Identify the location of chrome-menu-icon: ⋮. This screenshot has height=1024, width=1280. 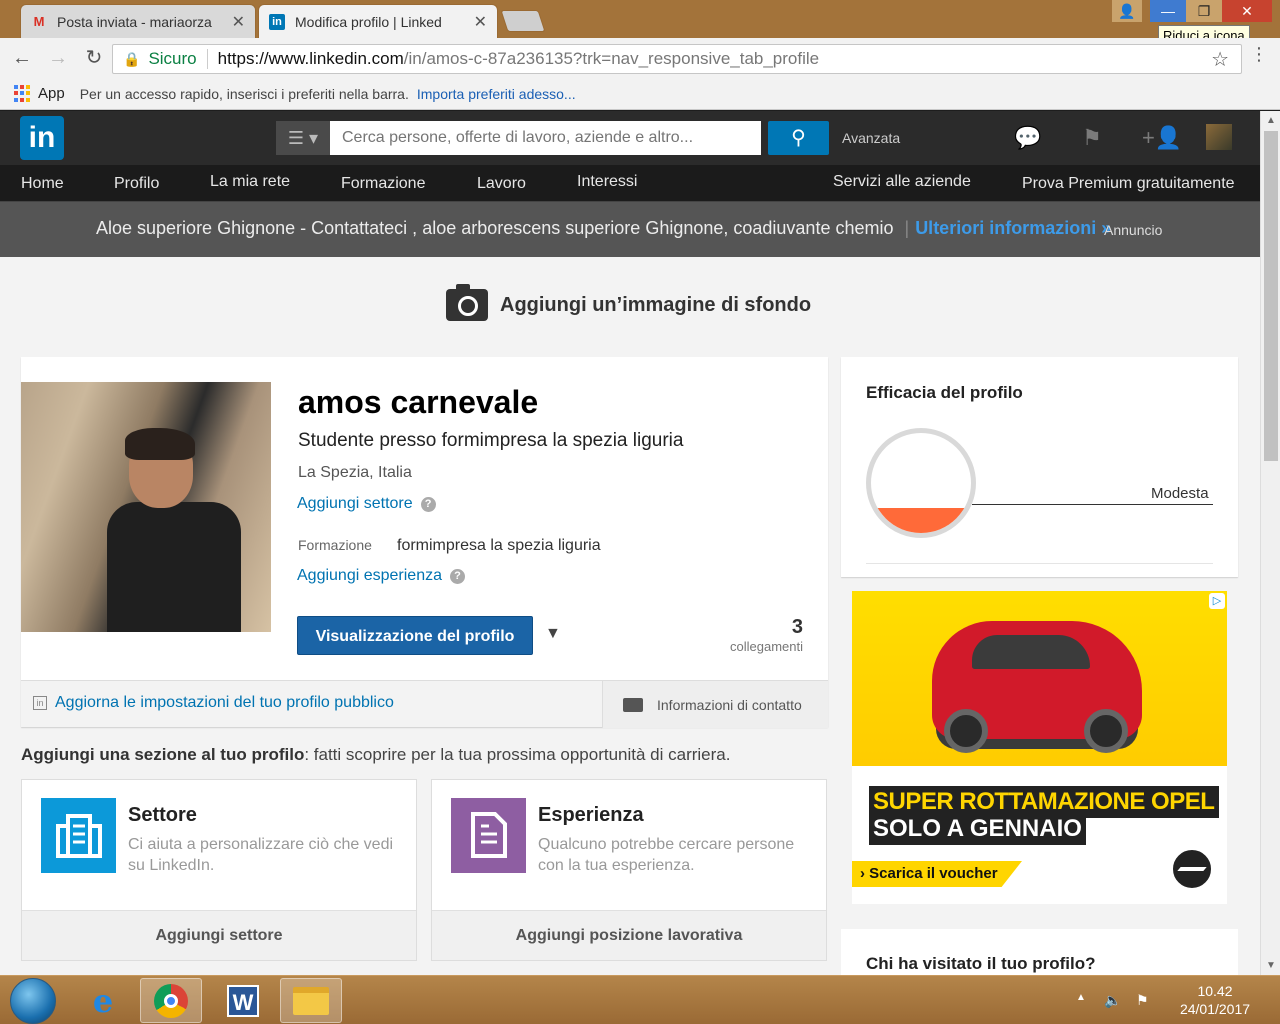
(1259, 54).